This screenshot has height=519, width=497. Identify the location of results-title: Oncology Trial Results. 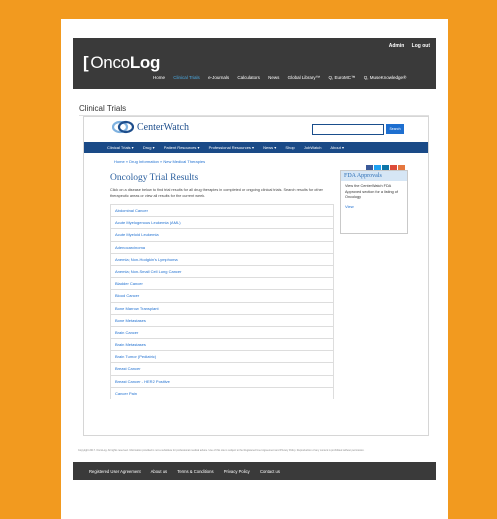
(154, 178).